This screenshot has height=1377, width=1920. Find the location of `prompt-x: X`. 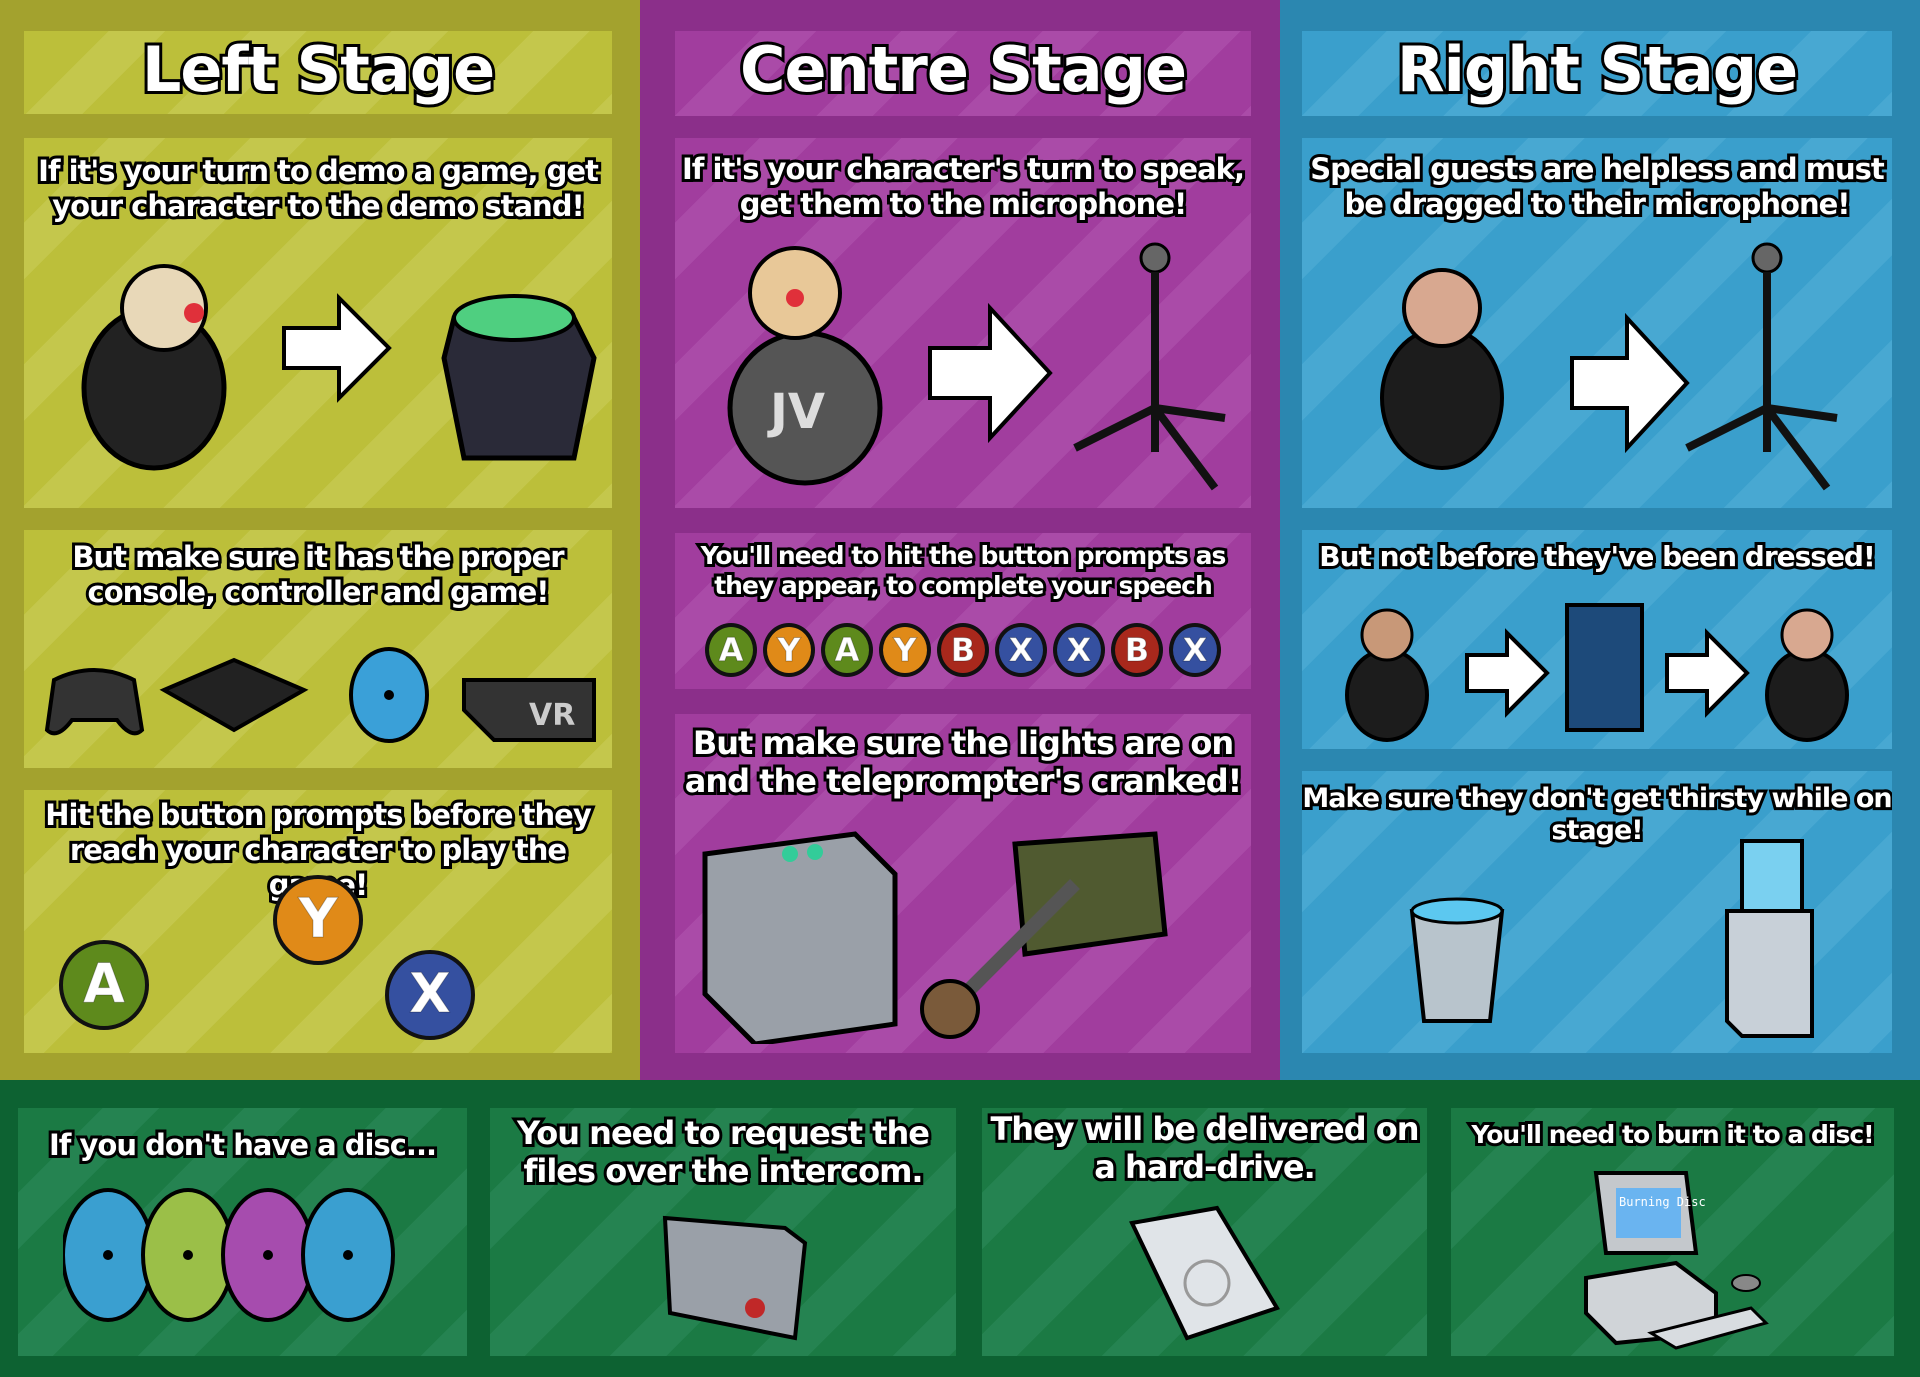

prompt-x: X is located at coordinates (430, 995).